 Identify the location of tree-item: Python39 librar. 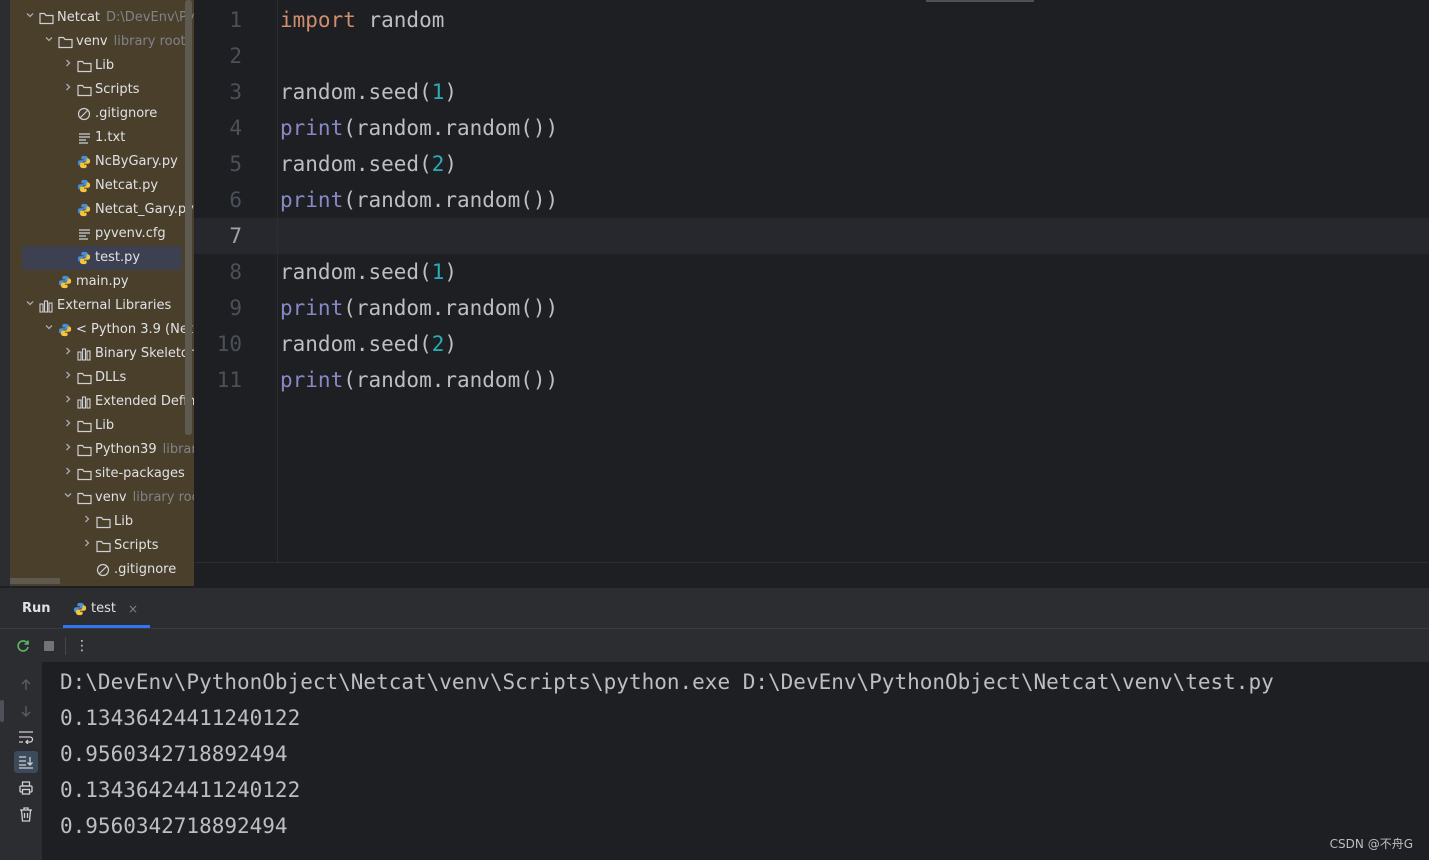
(102, 450).